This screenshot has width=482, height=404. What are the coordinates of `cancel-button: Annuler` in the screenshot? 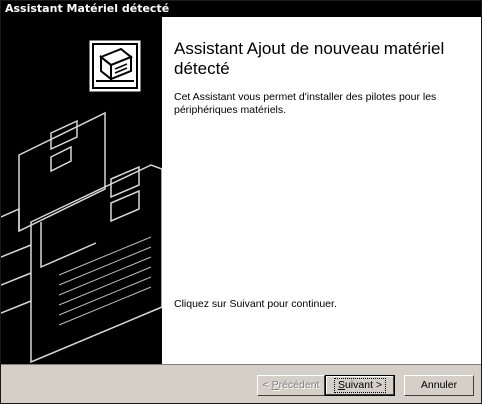 It's located at (439, 385).